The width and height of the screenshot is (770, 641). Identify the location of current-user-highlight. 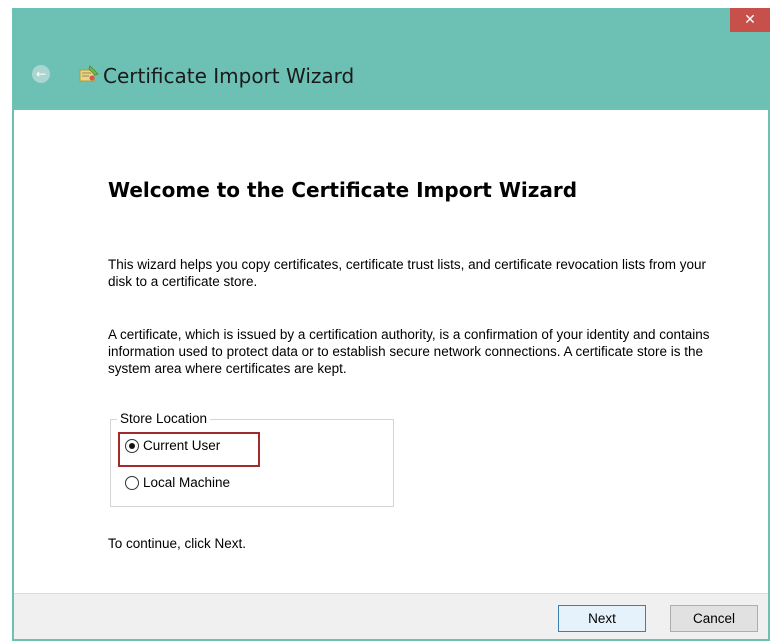
(189, 449).